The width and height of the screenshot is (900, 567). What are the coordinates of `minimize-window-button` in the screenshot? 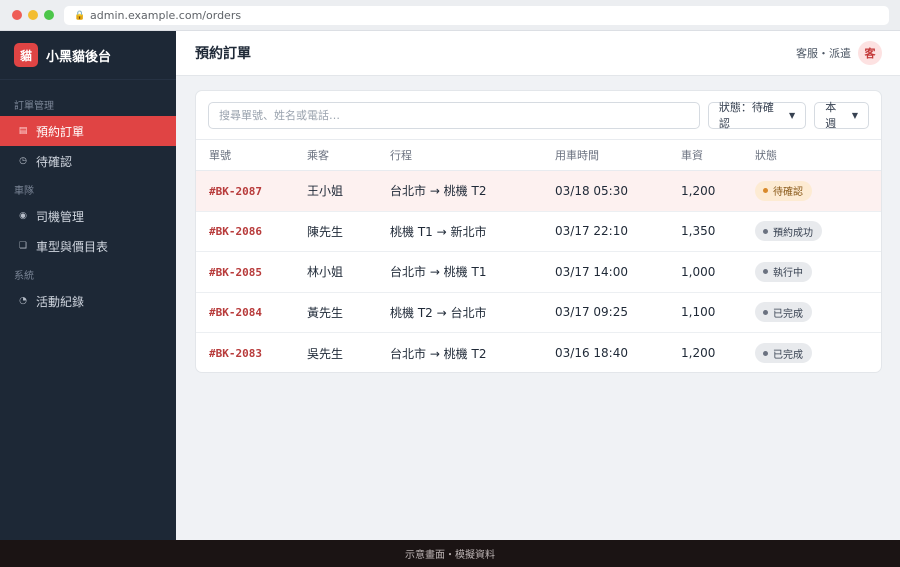 It's located at (33, 15).